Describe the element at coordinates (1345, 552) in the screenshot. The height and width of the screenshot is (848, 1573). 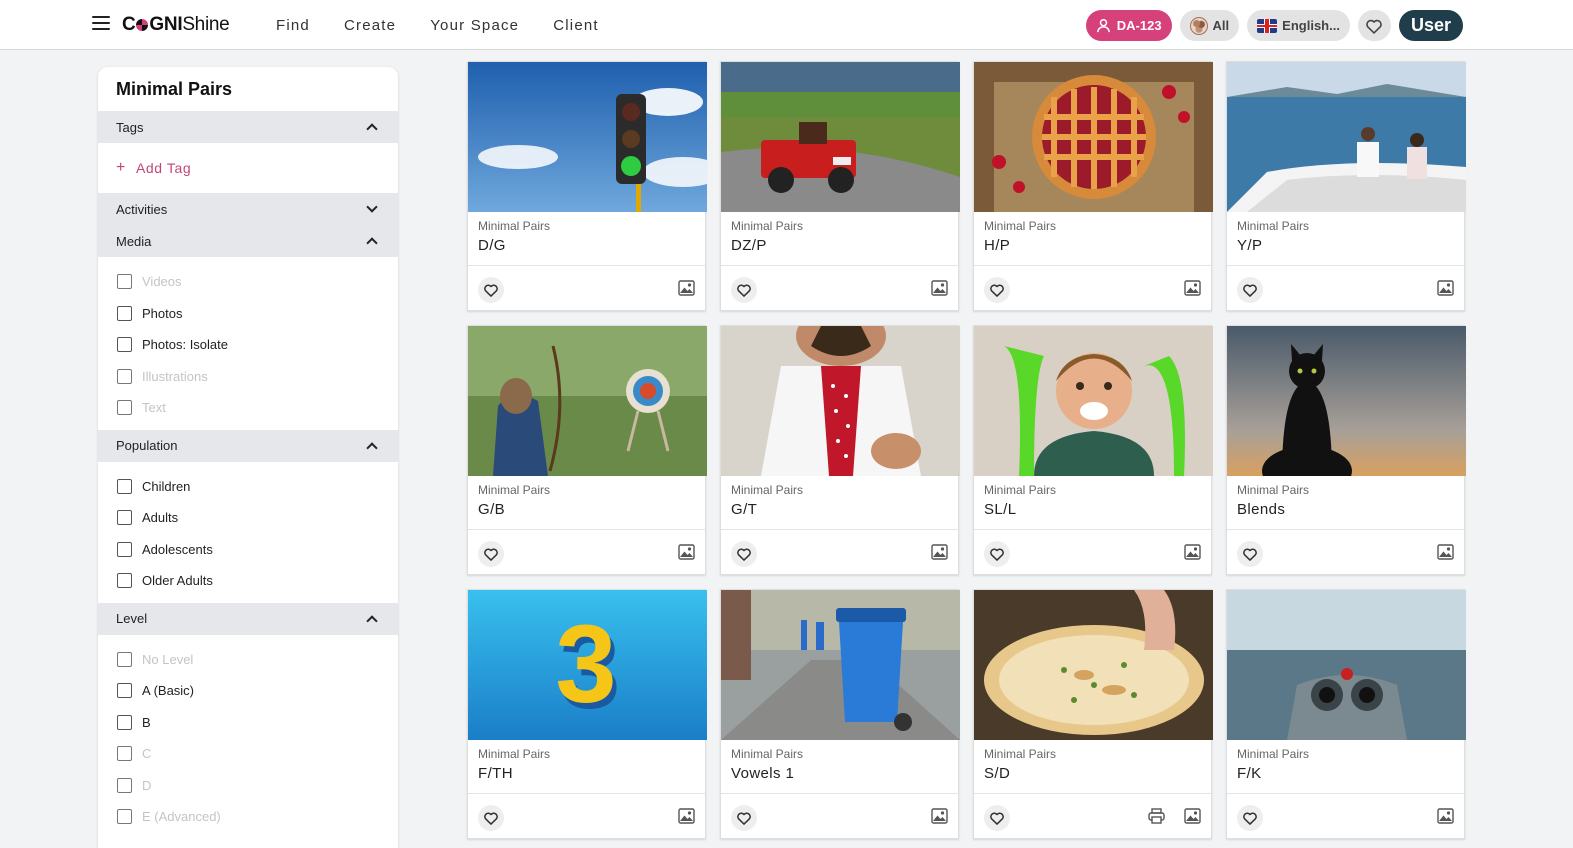
I see `card-footer` at that location.